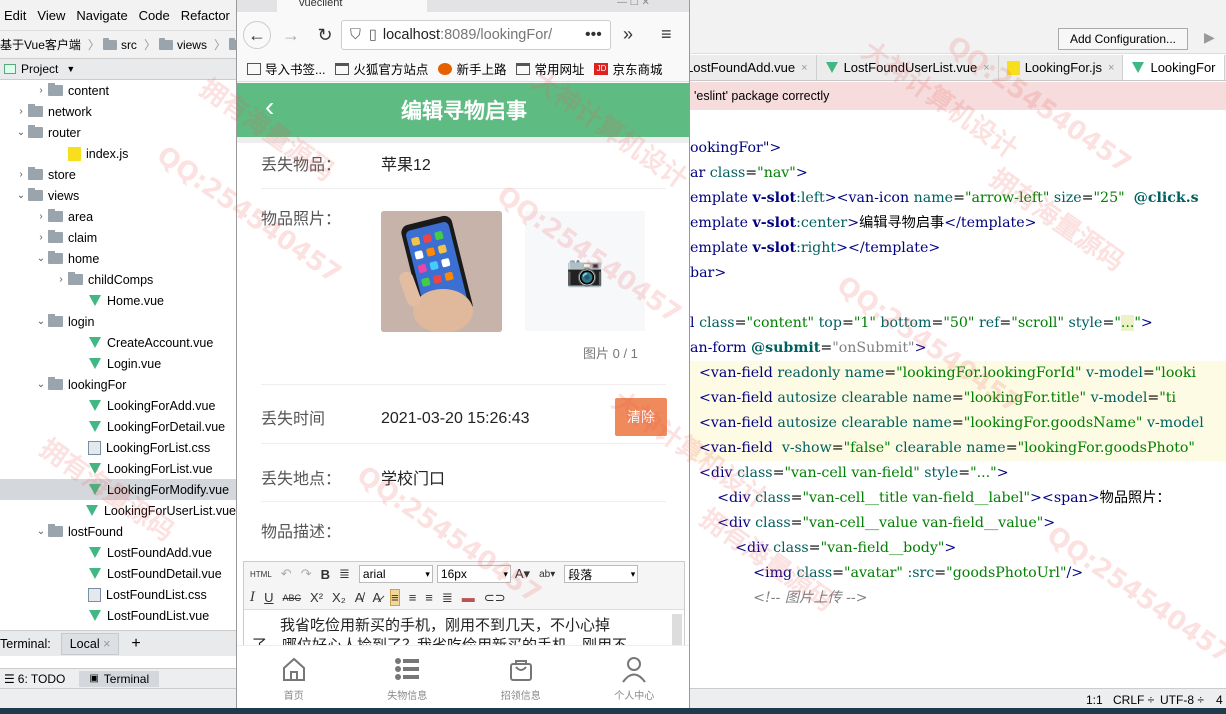 The height and width of the screenshot is (714, 1226). What do you see at coordinates (118, 69) in the screenshot?
I see `project-panel-header: Project ▼` at bounding box center [118, 69].